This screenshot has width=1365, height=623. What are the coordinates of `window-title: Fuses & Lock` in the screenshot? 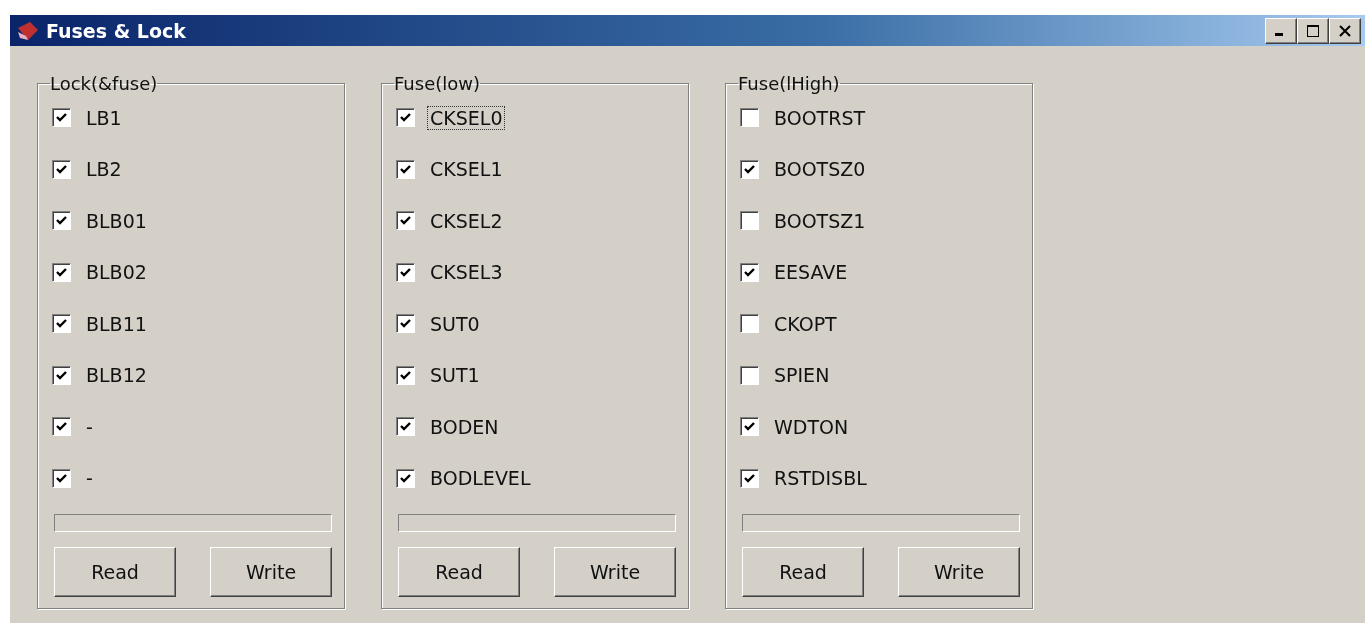 It's located at (116, 30).